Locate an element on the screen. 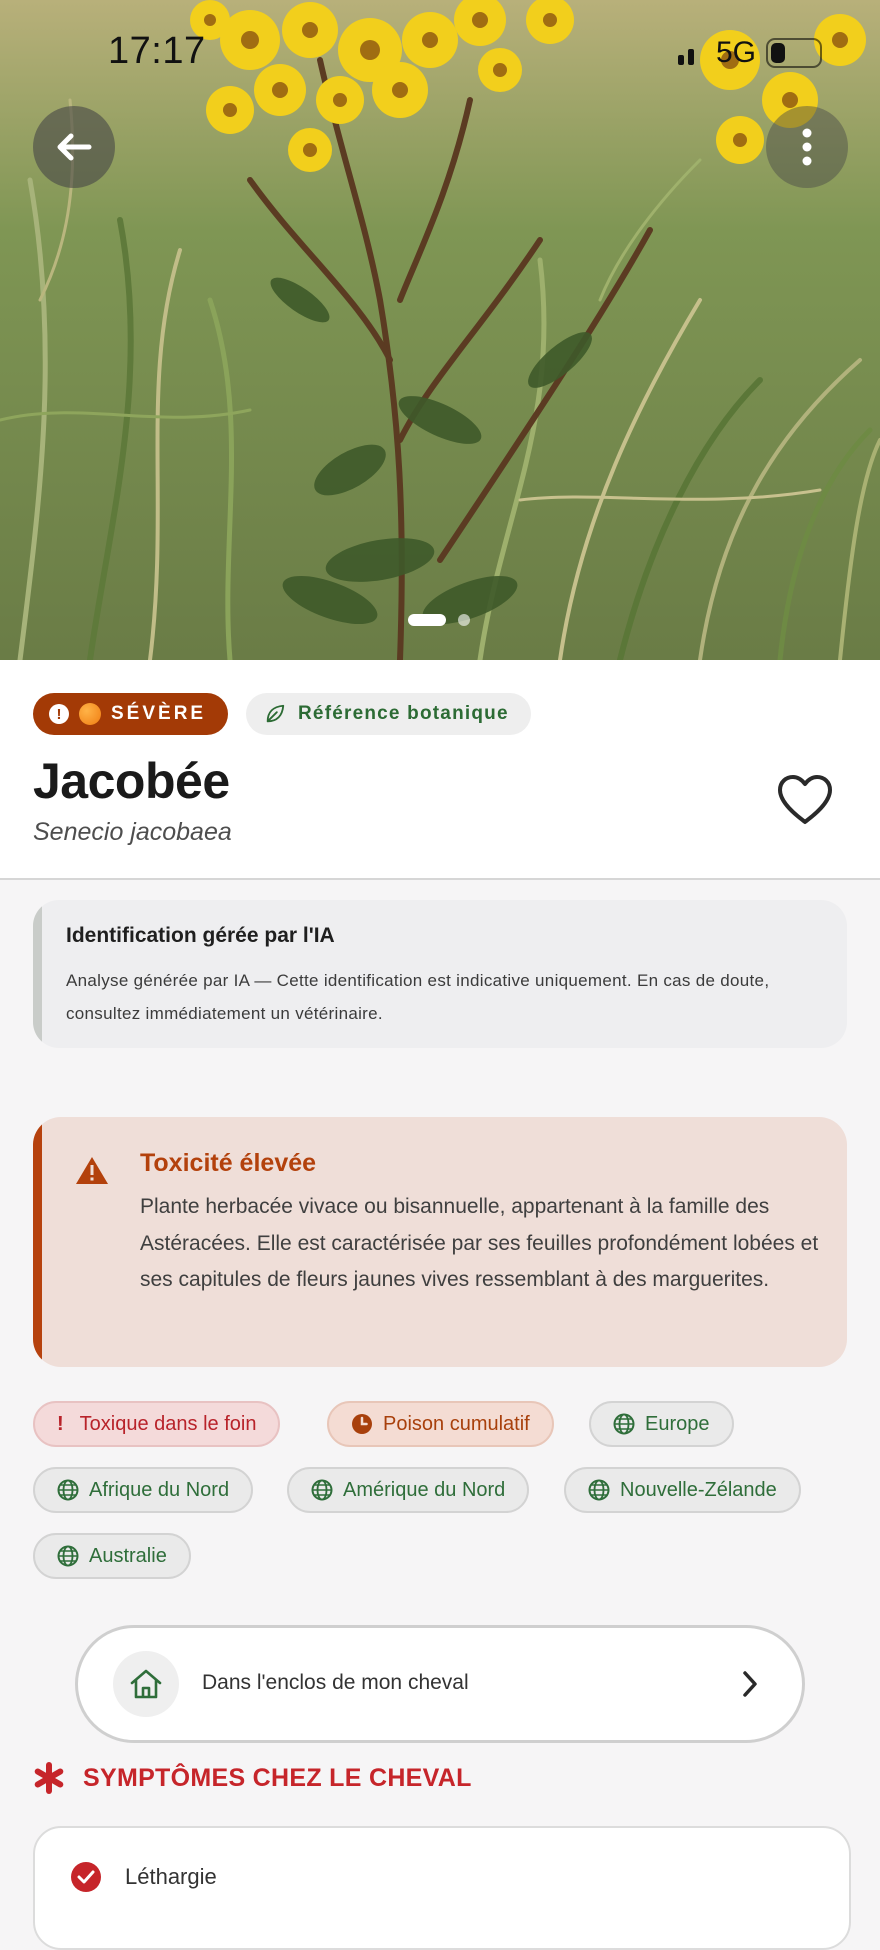 This screenshot has width=880, height=1950. tag-label: Europe is located at coordinates (677, 1423).